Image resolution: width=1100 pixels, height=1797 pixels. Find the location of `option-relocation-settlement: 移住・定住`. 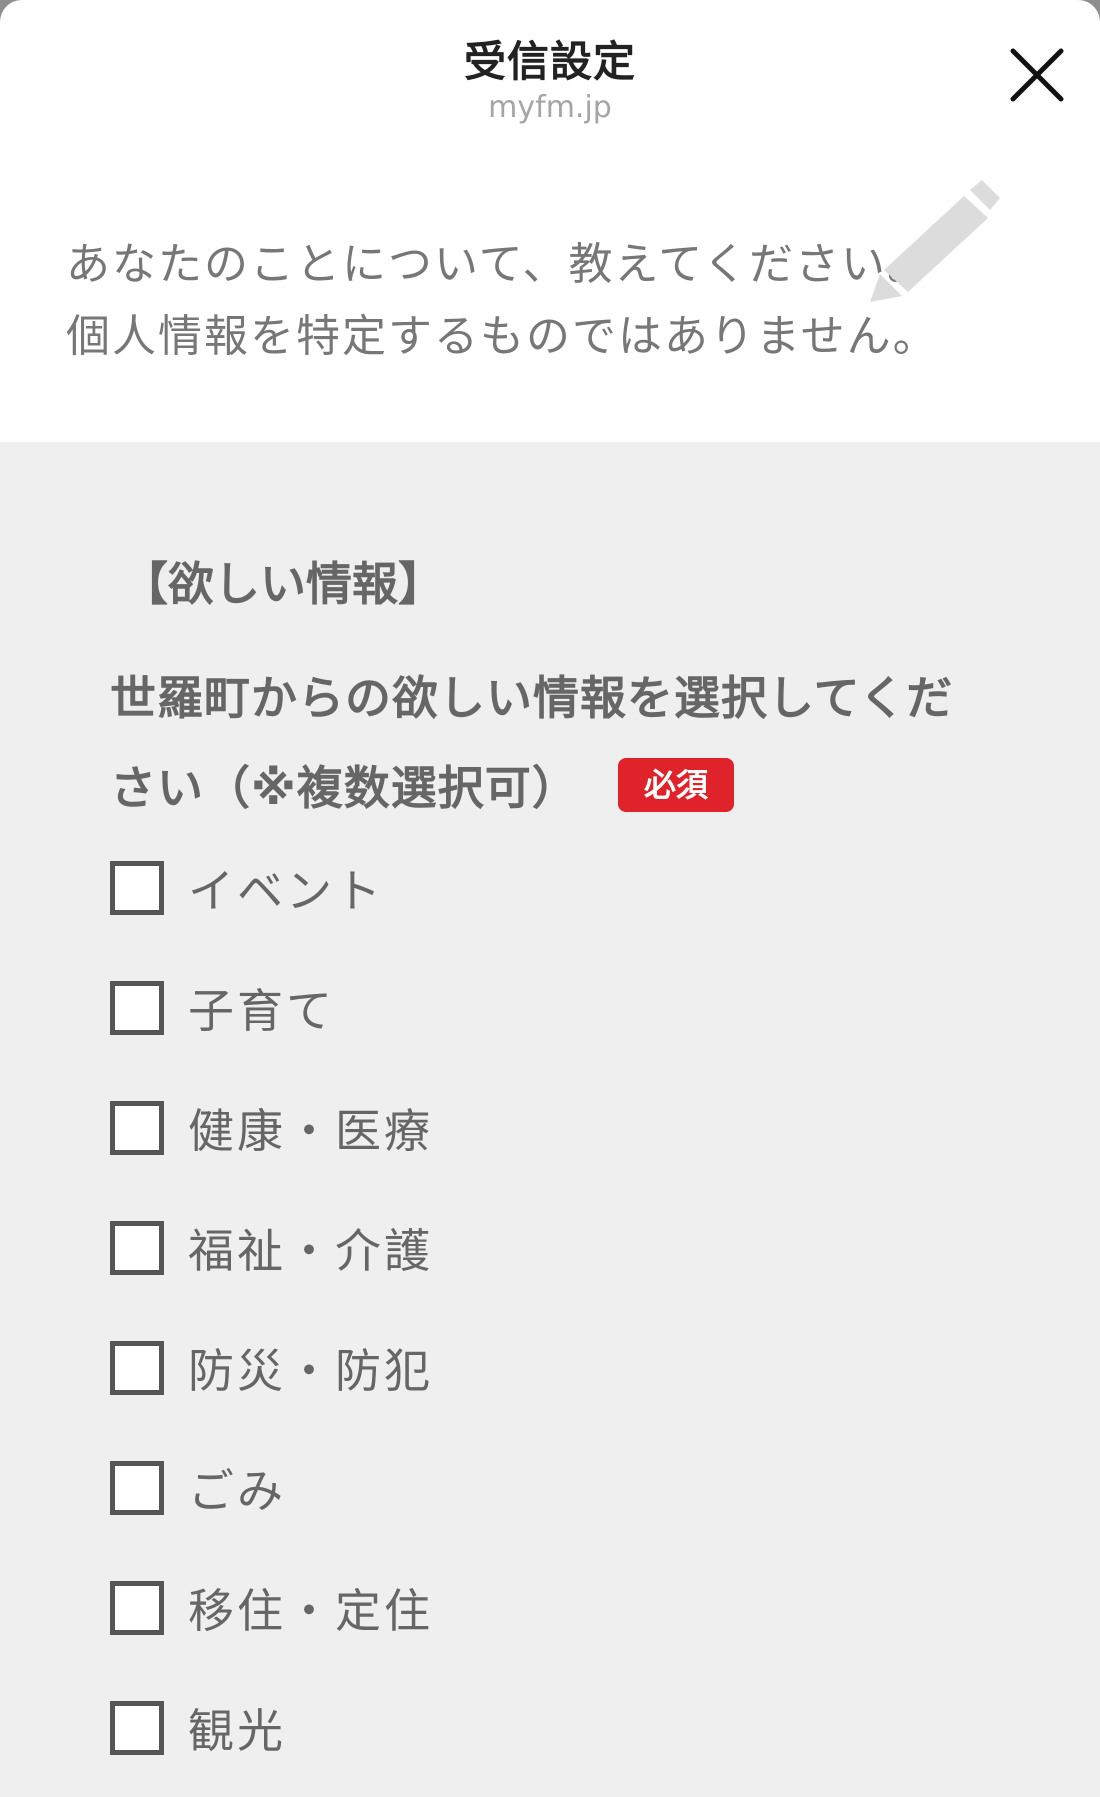

option-relocation-settlement: 移住・定住 is located at coordinates (460, 1608).